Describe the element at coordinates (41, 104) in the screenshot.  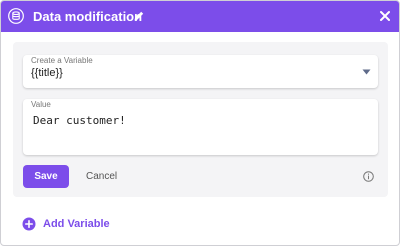
I see `value-textarea-label: Value` at that location.